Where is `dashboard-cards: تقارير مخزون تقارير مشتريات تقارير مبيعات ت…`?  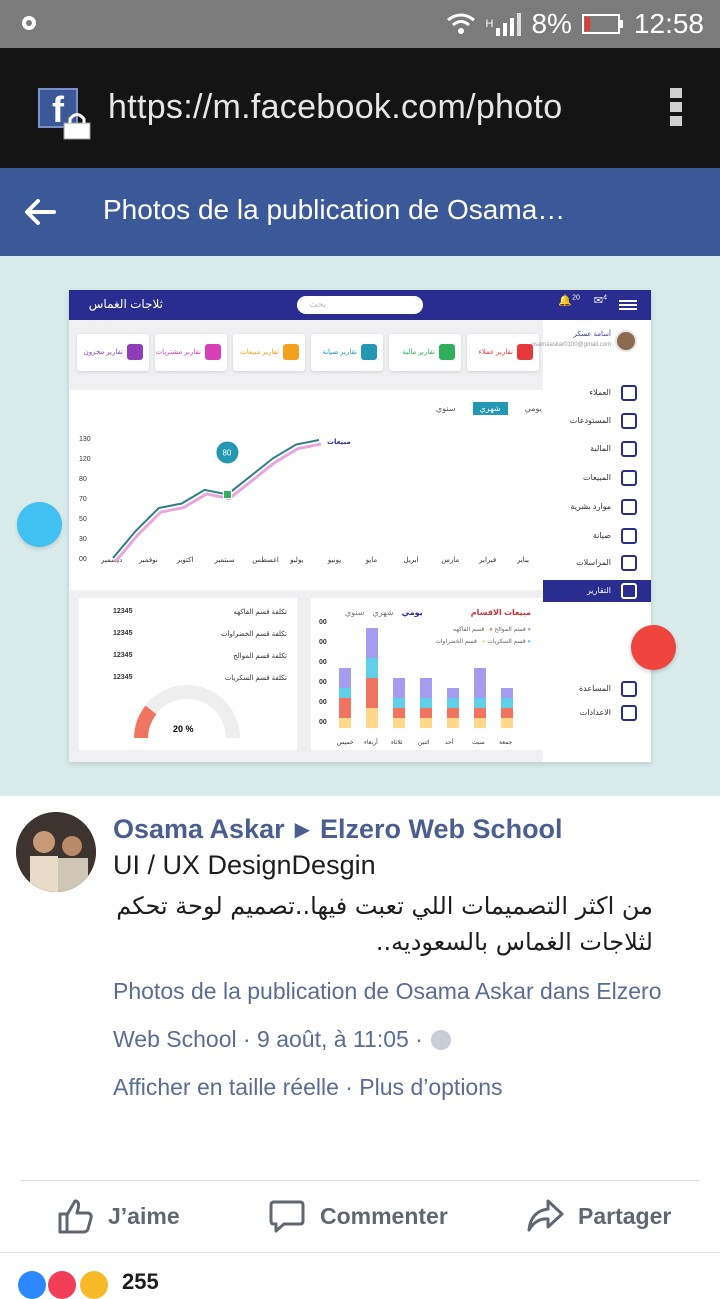
dashboard-cards: تقارير مخزون تقارير مشتريات تقارير مبيعات ت… is located at coordinates (308, 353).